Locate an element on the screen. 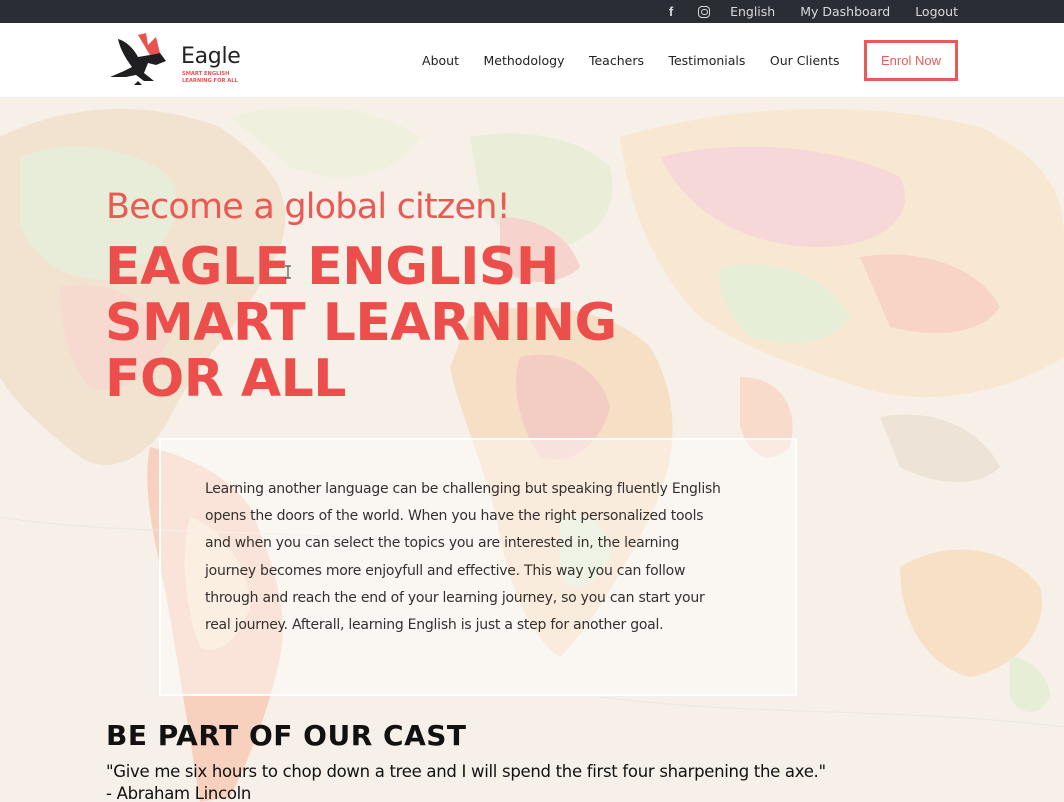 This screenshot has width=1064, height=802. headline-line-2: SMART LEARNING is located at coordinates (361, 323).